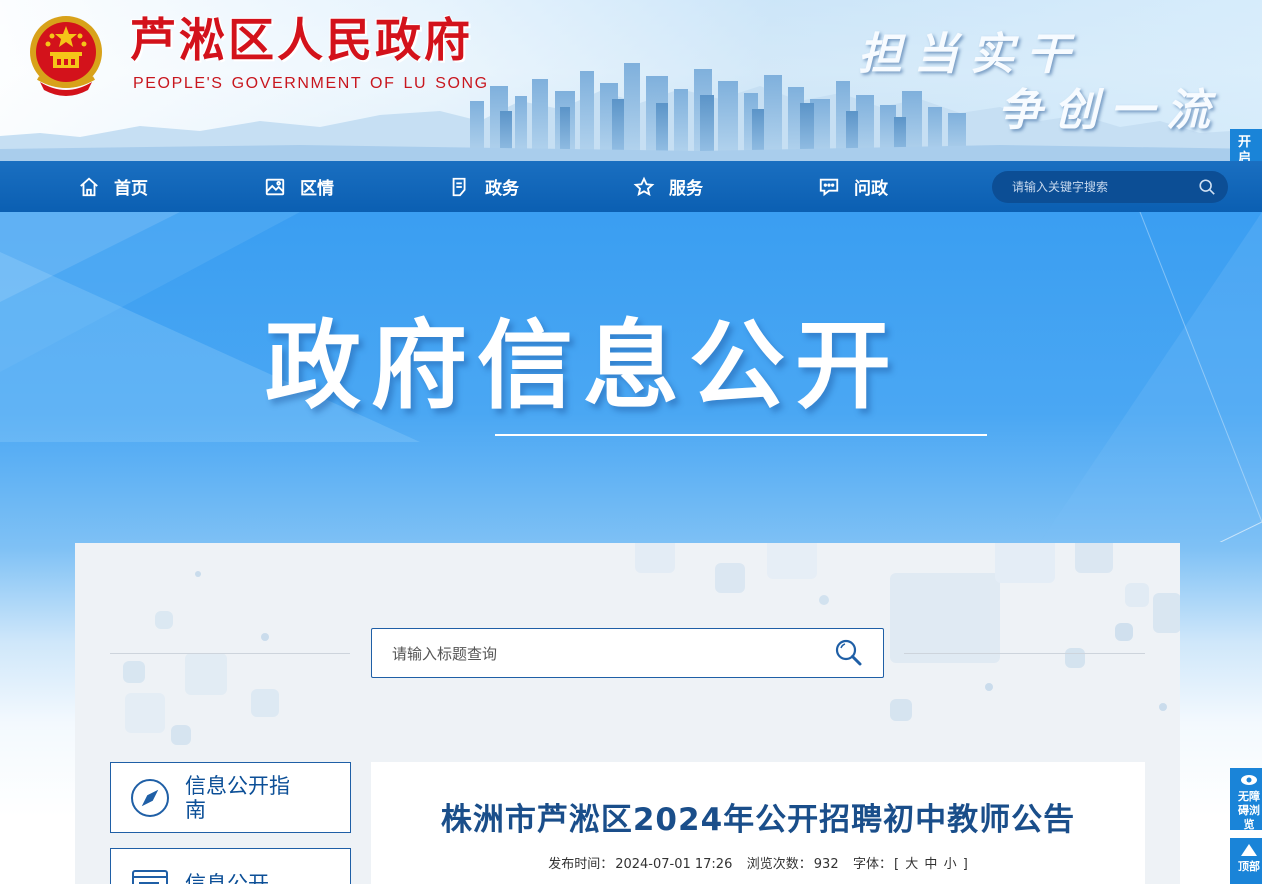 The height and width of the screenshot is (884, 1262). What do you see at coordinates (930, 864) in the screenshot?
I see `font-medium-button: 中` at bounding box center [930, 864].